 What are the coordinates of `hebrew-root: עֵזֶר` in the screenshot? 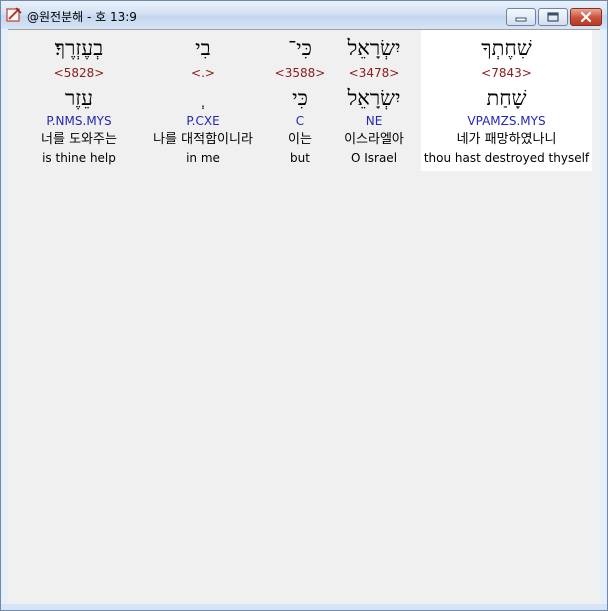 It's located at (79, 98).